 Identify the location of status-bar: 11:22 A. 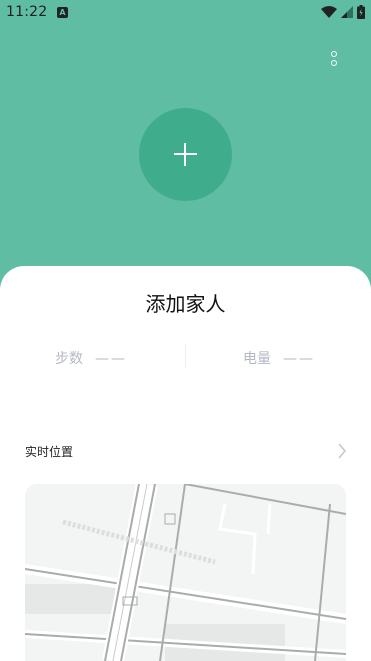
(185, 12).